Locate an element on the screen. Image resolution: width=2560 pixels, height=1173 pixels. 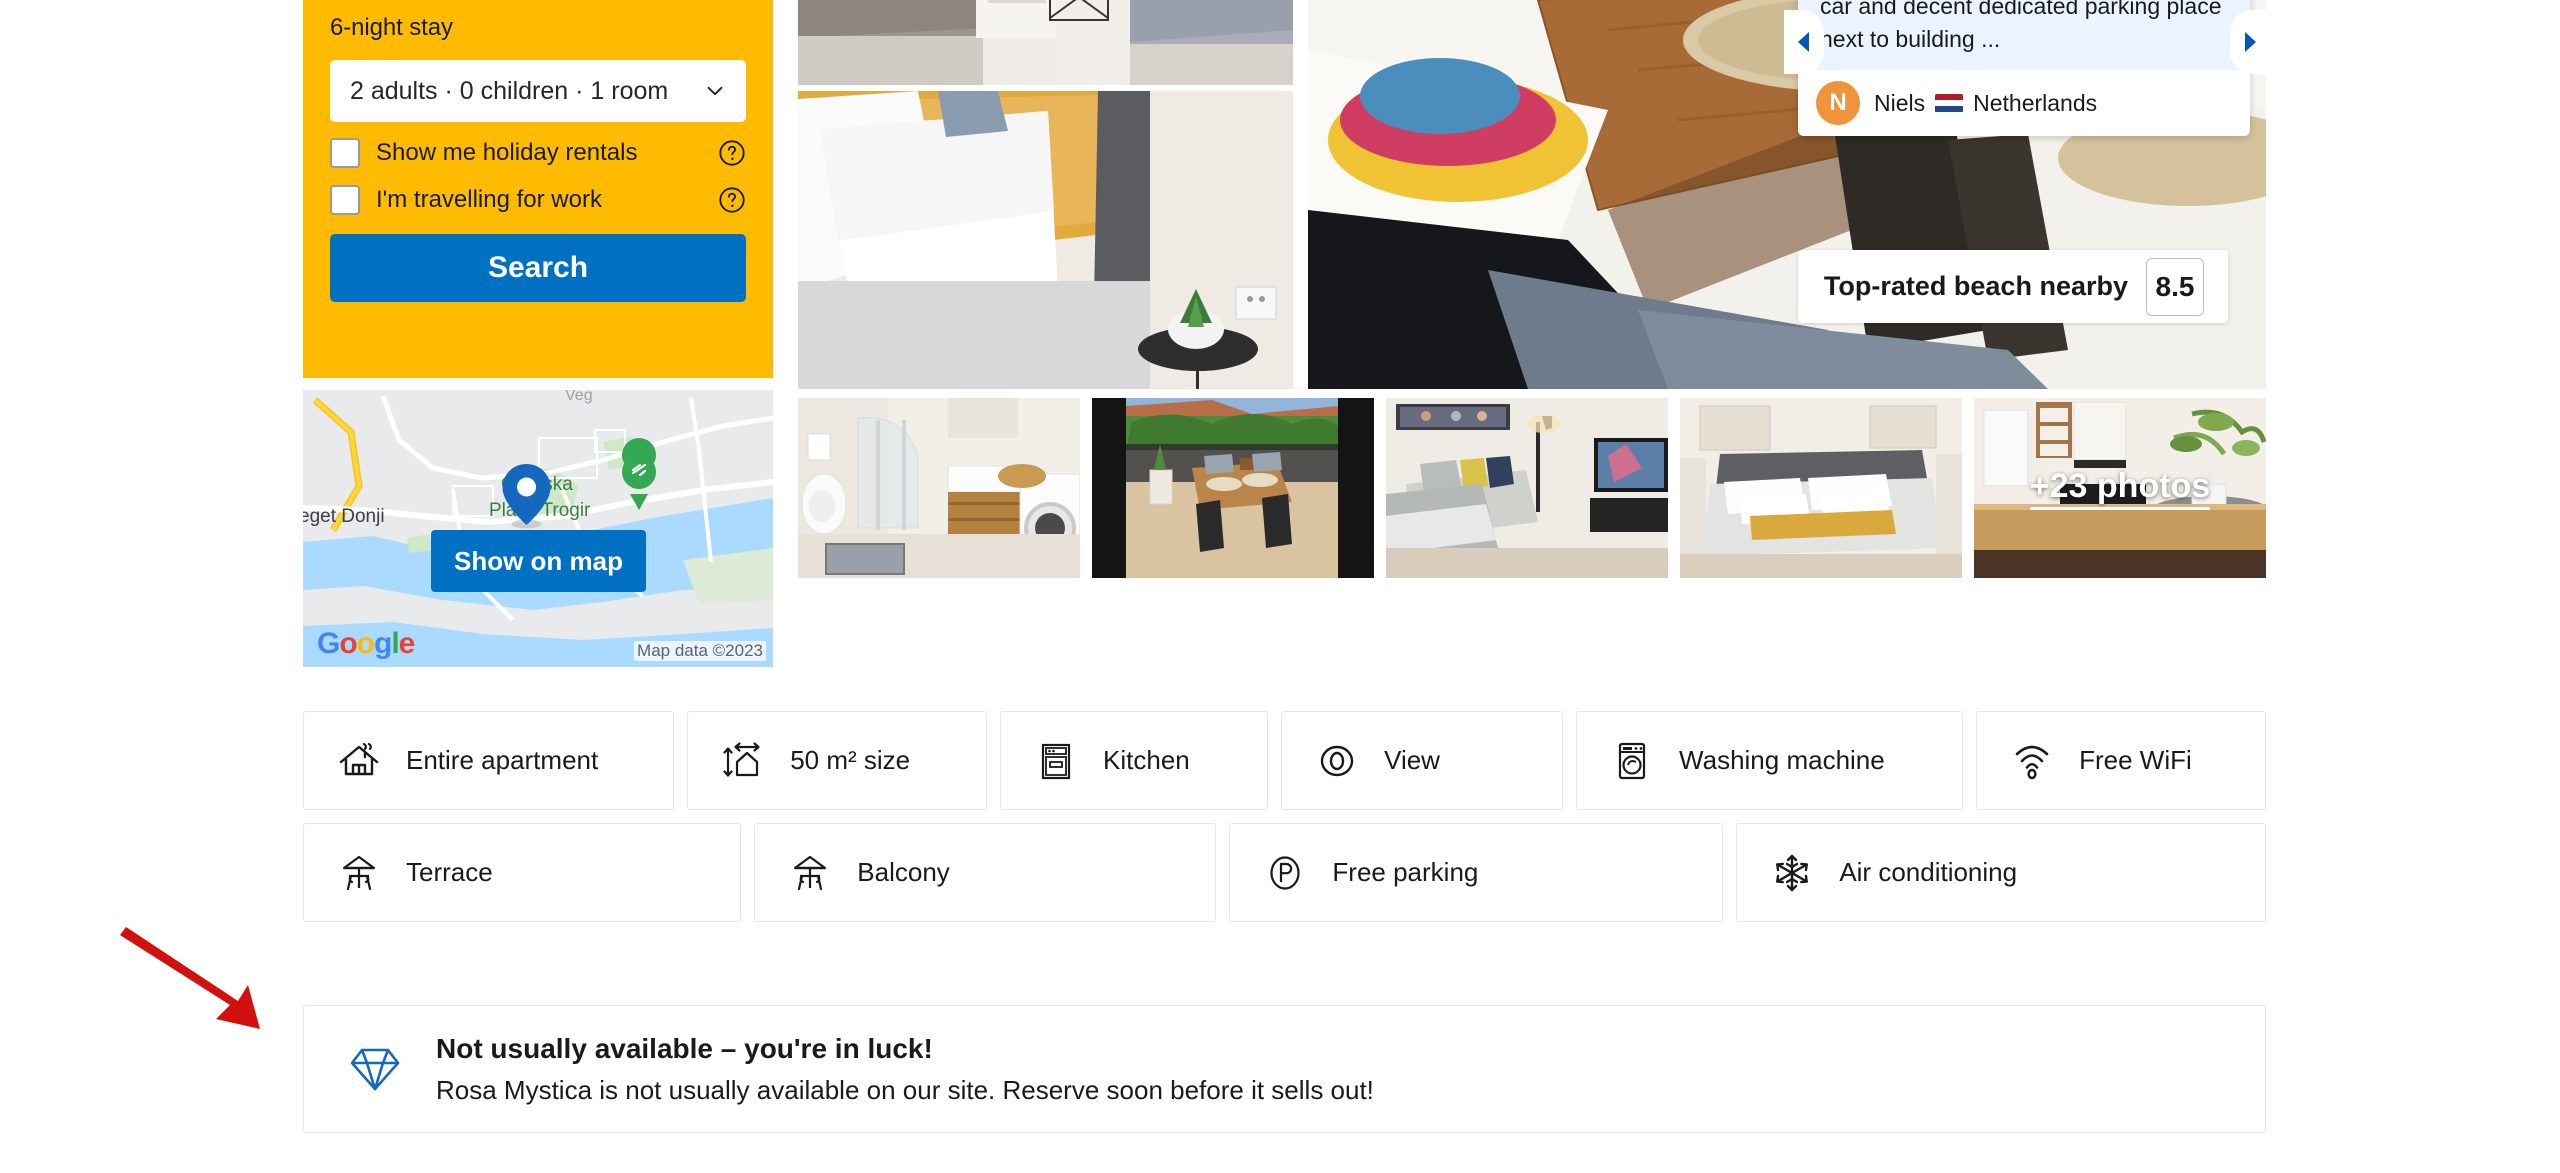
amenity-label: Kitchen is located at coordinates (1146, 760).